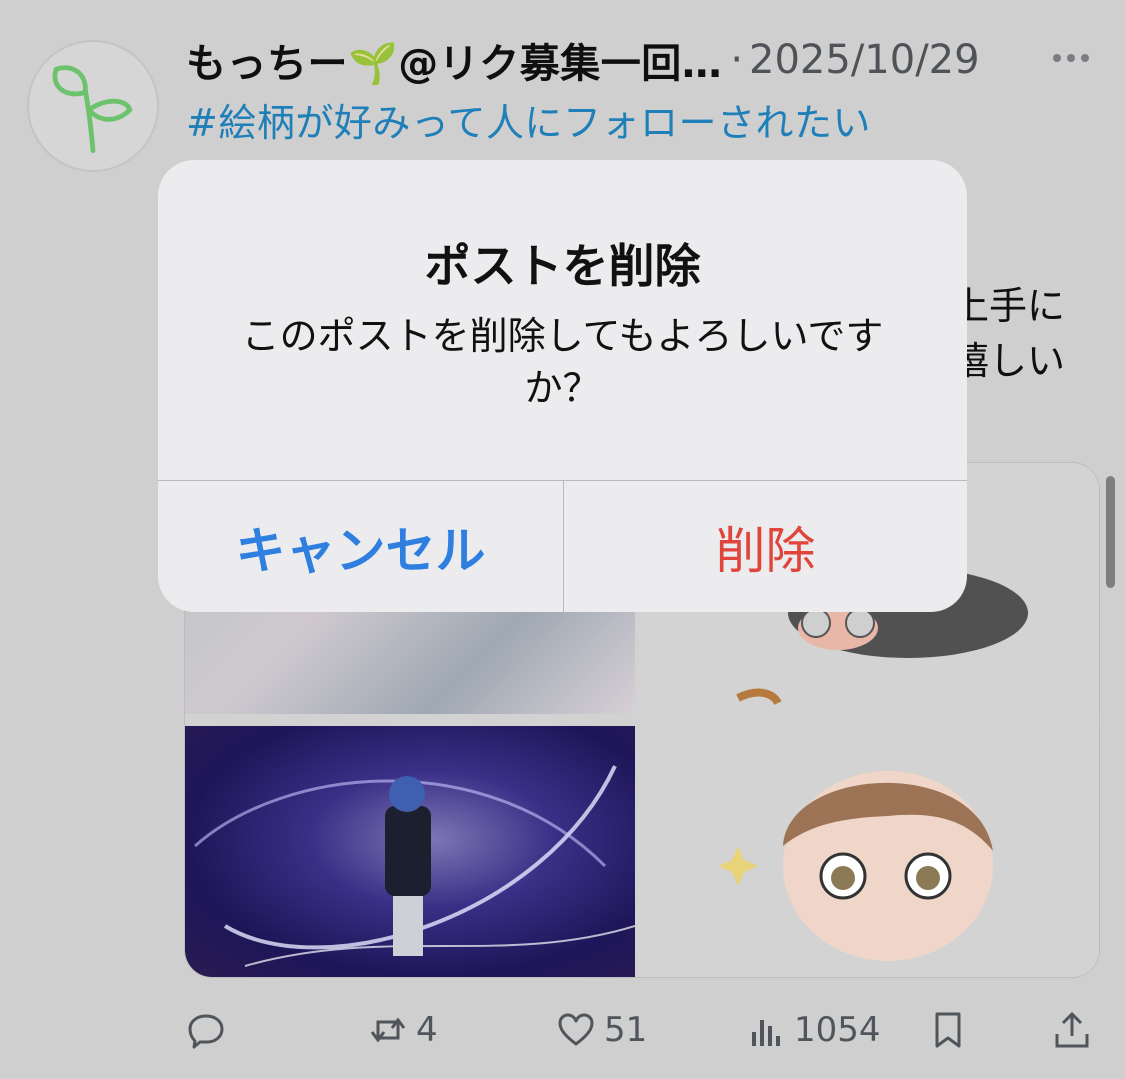 The image size is (1125, 1079). I want to click on hashtag-link: #絵柄が好みって人にフォローされたい, so click(528, 119).